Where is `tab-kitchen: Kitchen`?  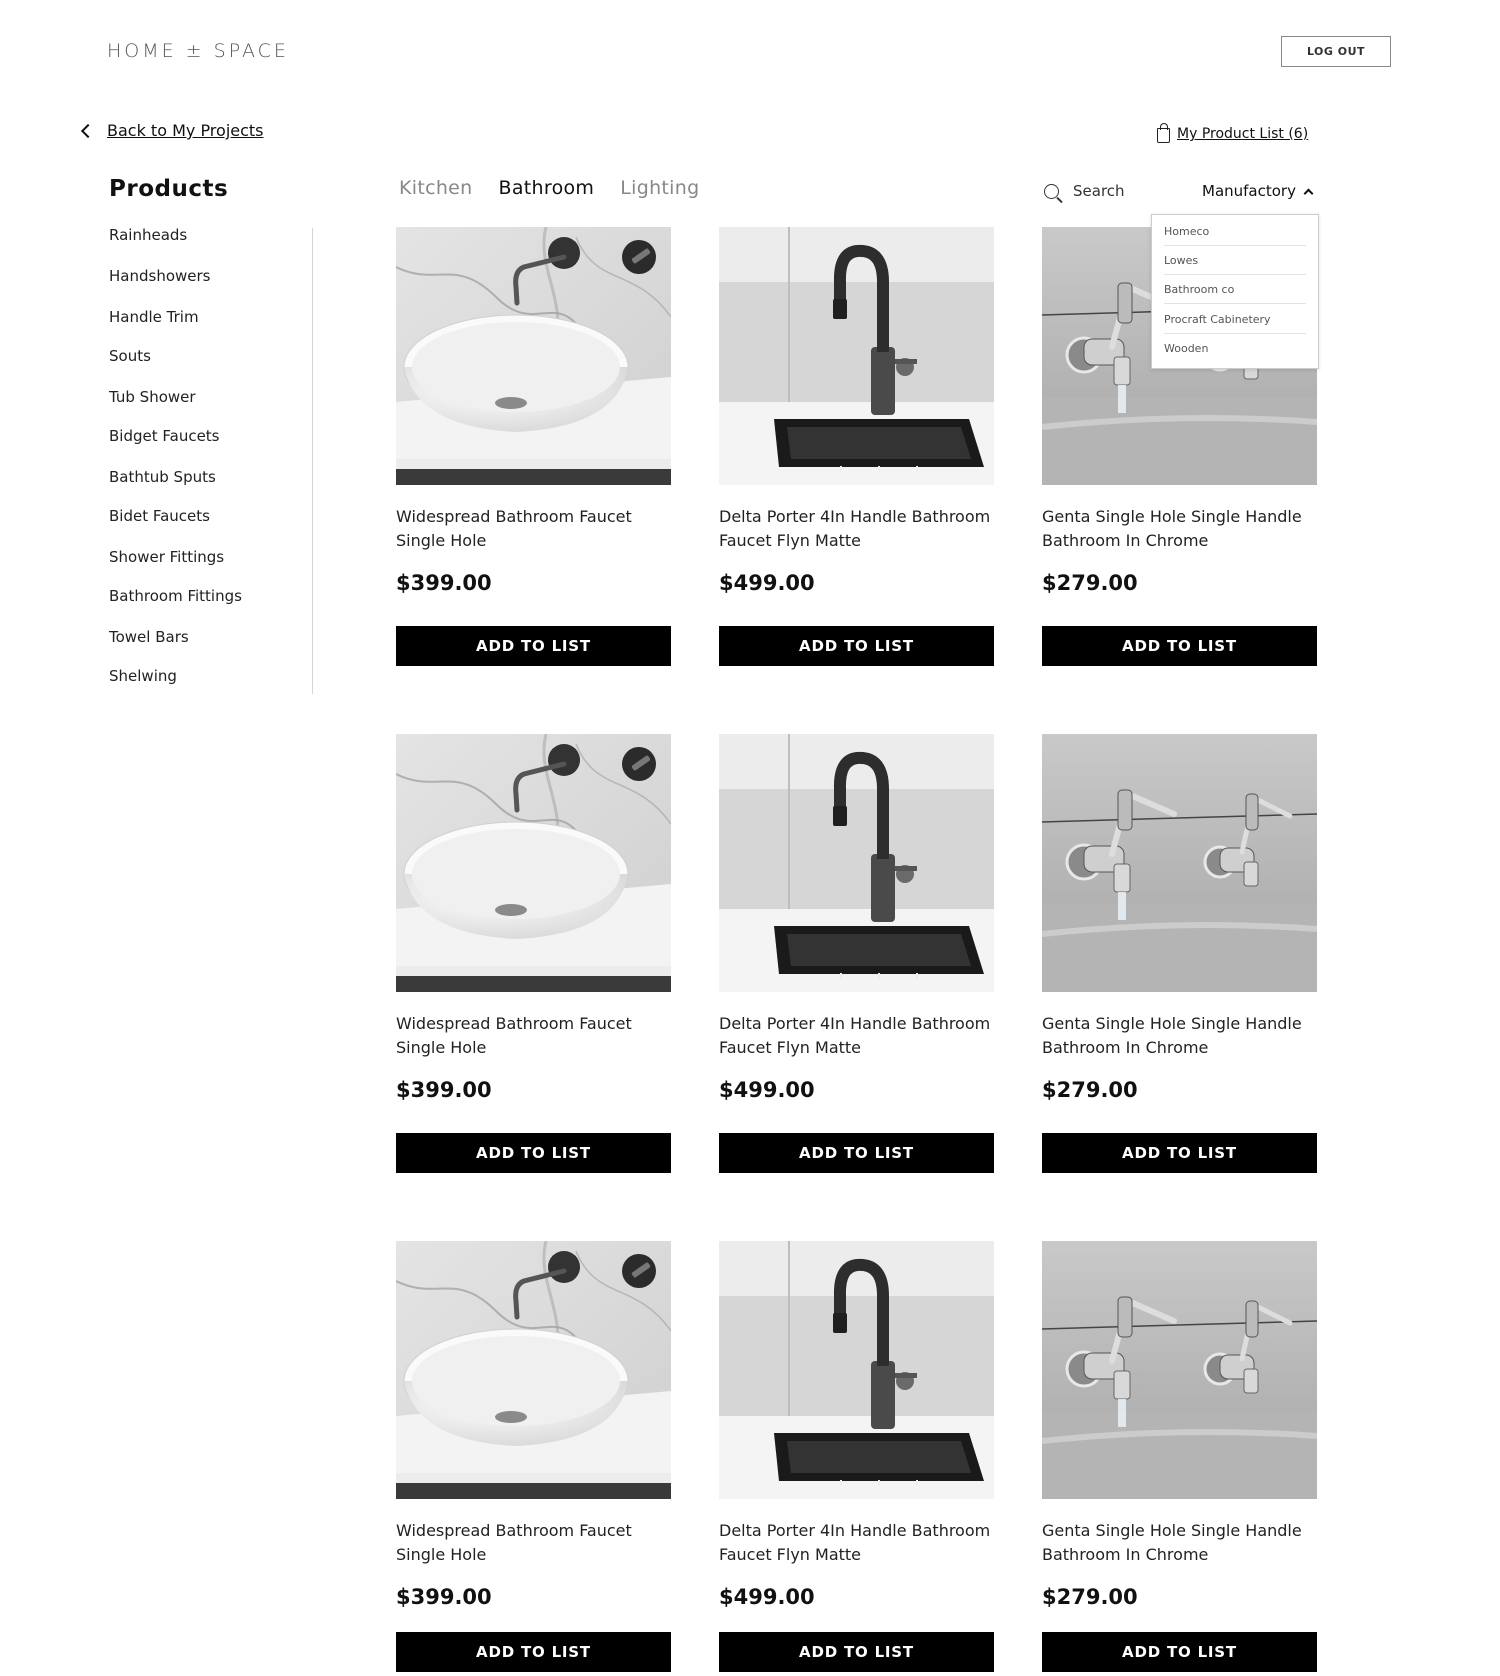 tab-kitchen: Kitchen is located at coordinates (436, 188).